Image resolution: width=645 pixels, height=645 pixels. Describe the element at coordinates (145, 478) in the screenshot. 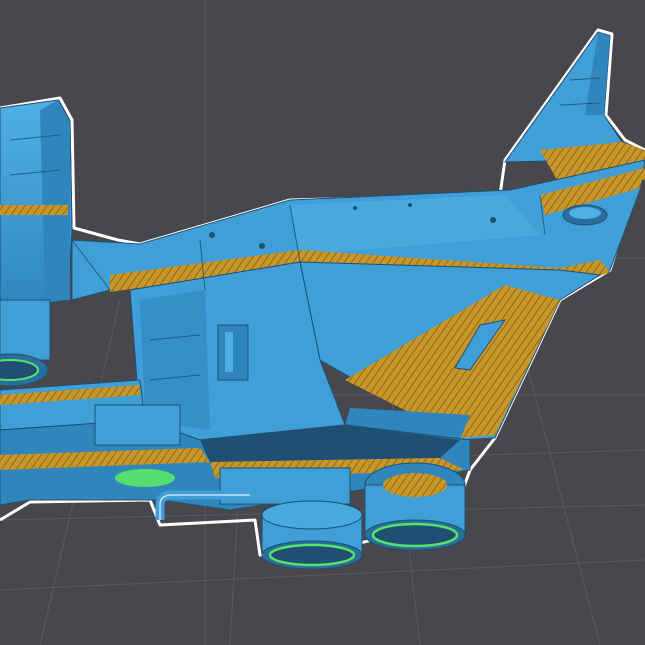

I see `selection-ring` at that location.